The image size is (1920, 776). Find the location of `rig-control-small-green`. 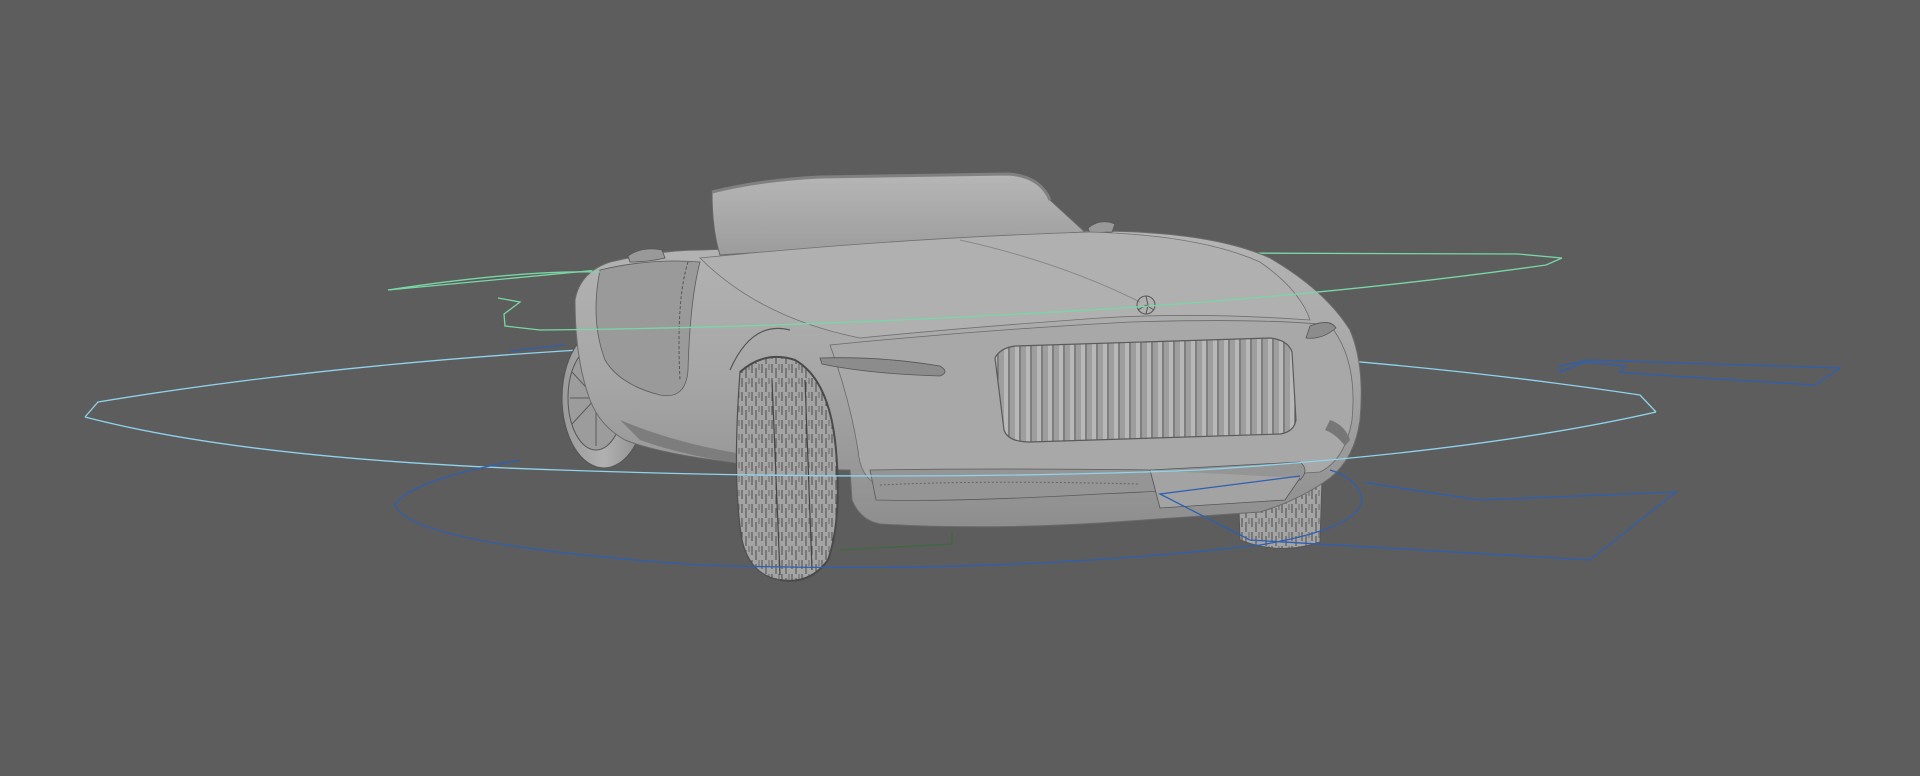

rig-control-small-green is located at coordinates (896, 541).